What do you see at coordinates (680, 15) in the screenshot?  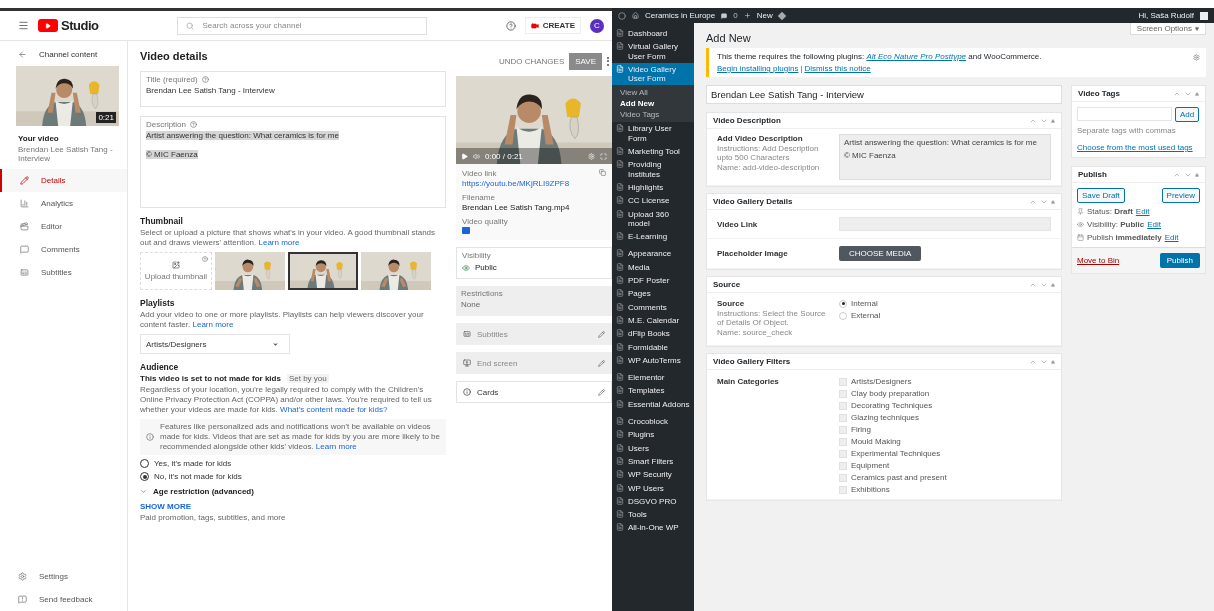 I see `site-name-link: Ceramics in Europe` at bounding box center [680, 15].